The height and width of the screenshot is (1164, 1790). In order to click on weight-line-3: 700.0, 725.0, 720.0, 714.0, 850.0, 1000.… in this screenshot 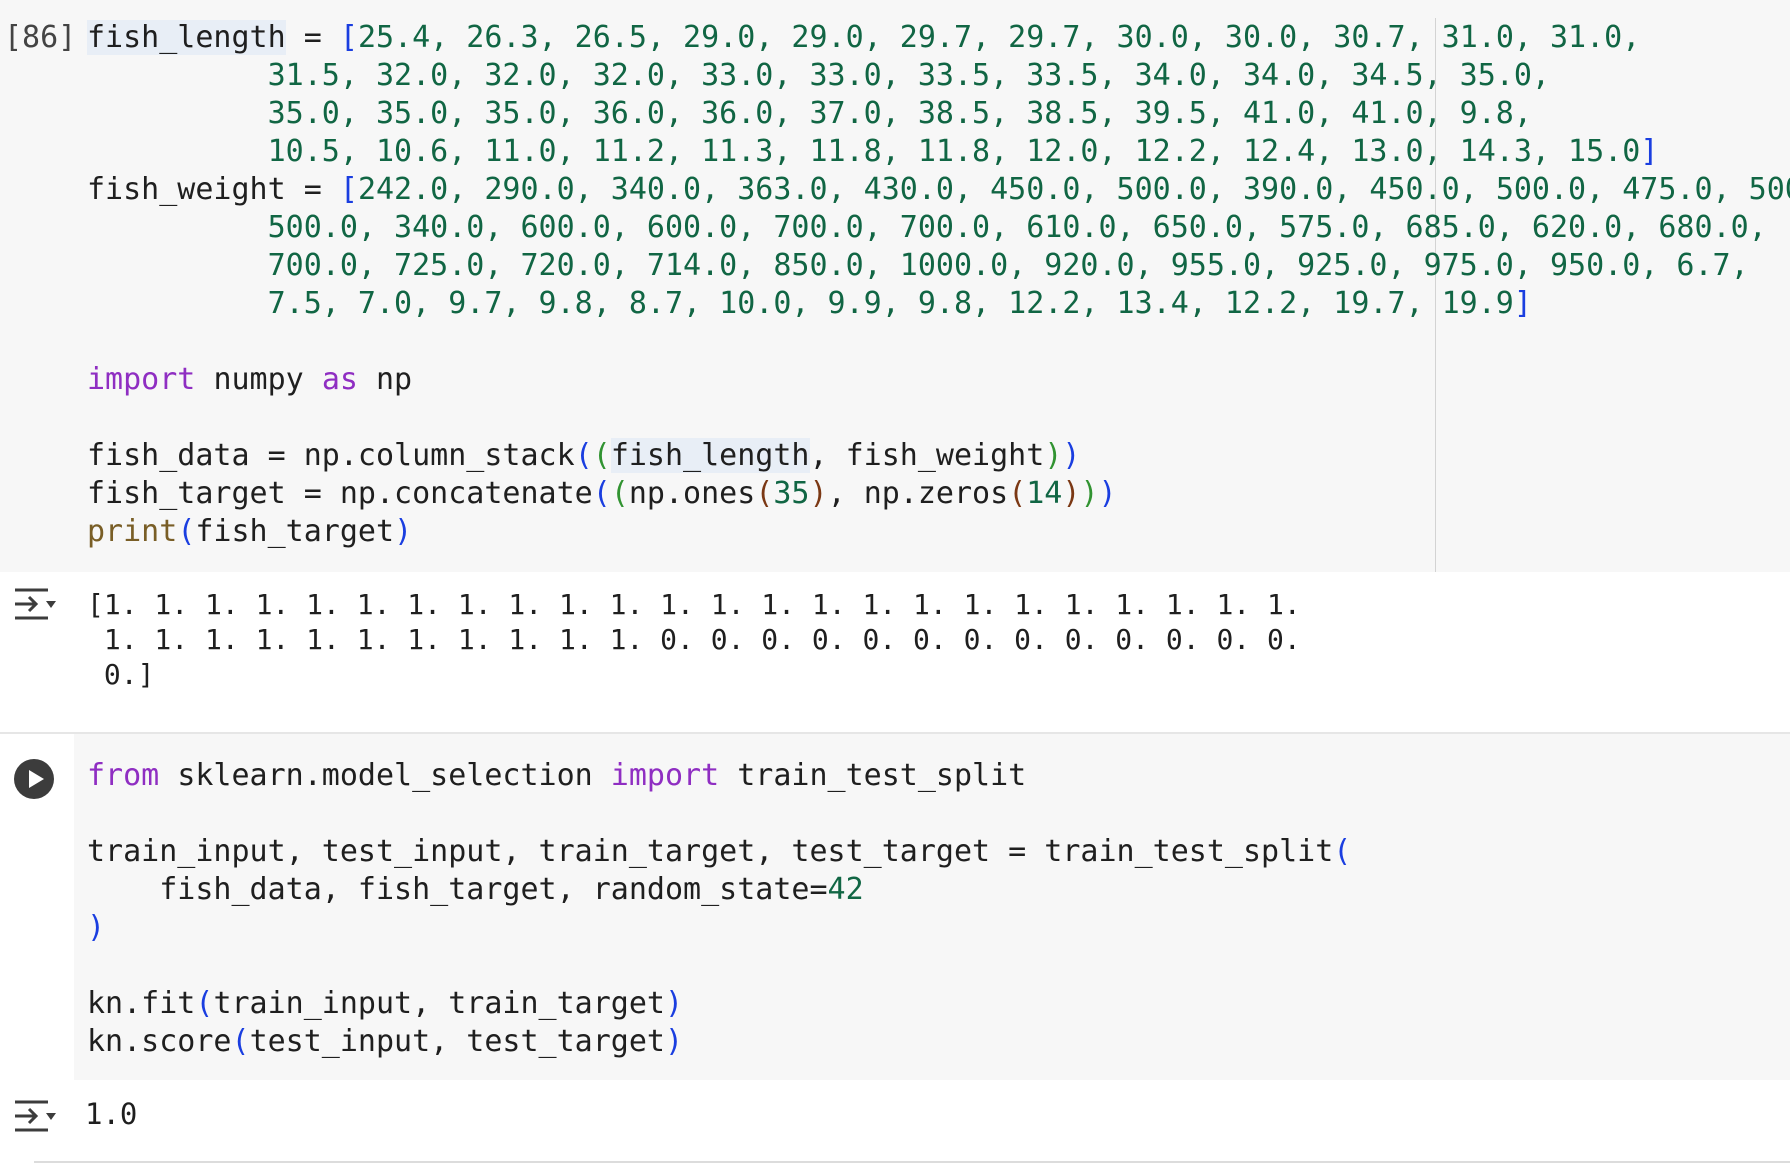, I will do `click(1008, 265)`.